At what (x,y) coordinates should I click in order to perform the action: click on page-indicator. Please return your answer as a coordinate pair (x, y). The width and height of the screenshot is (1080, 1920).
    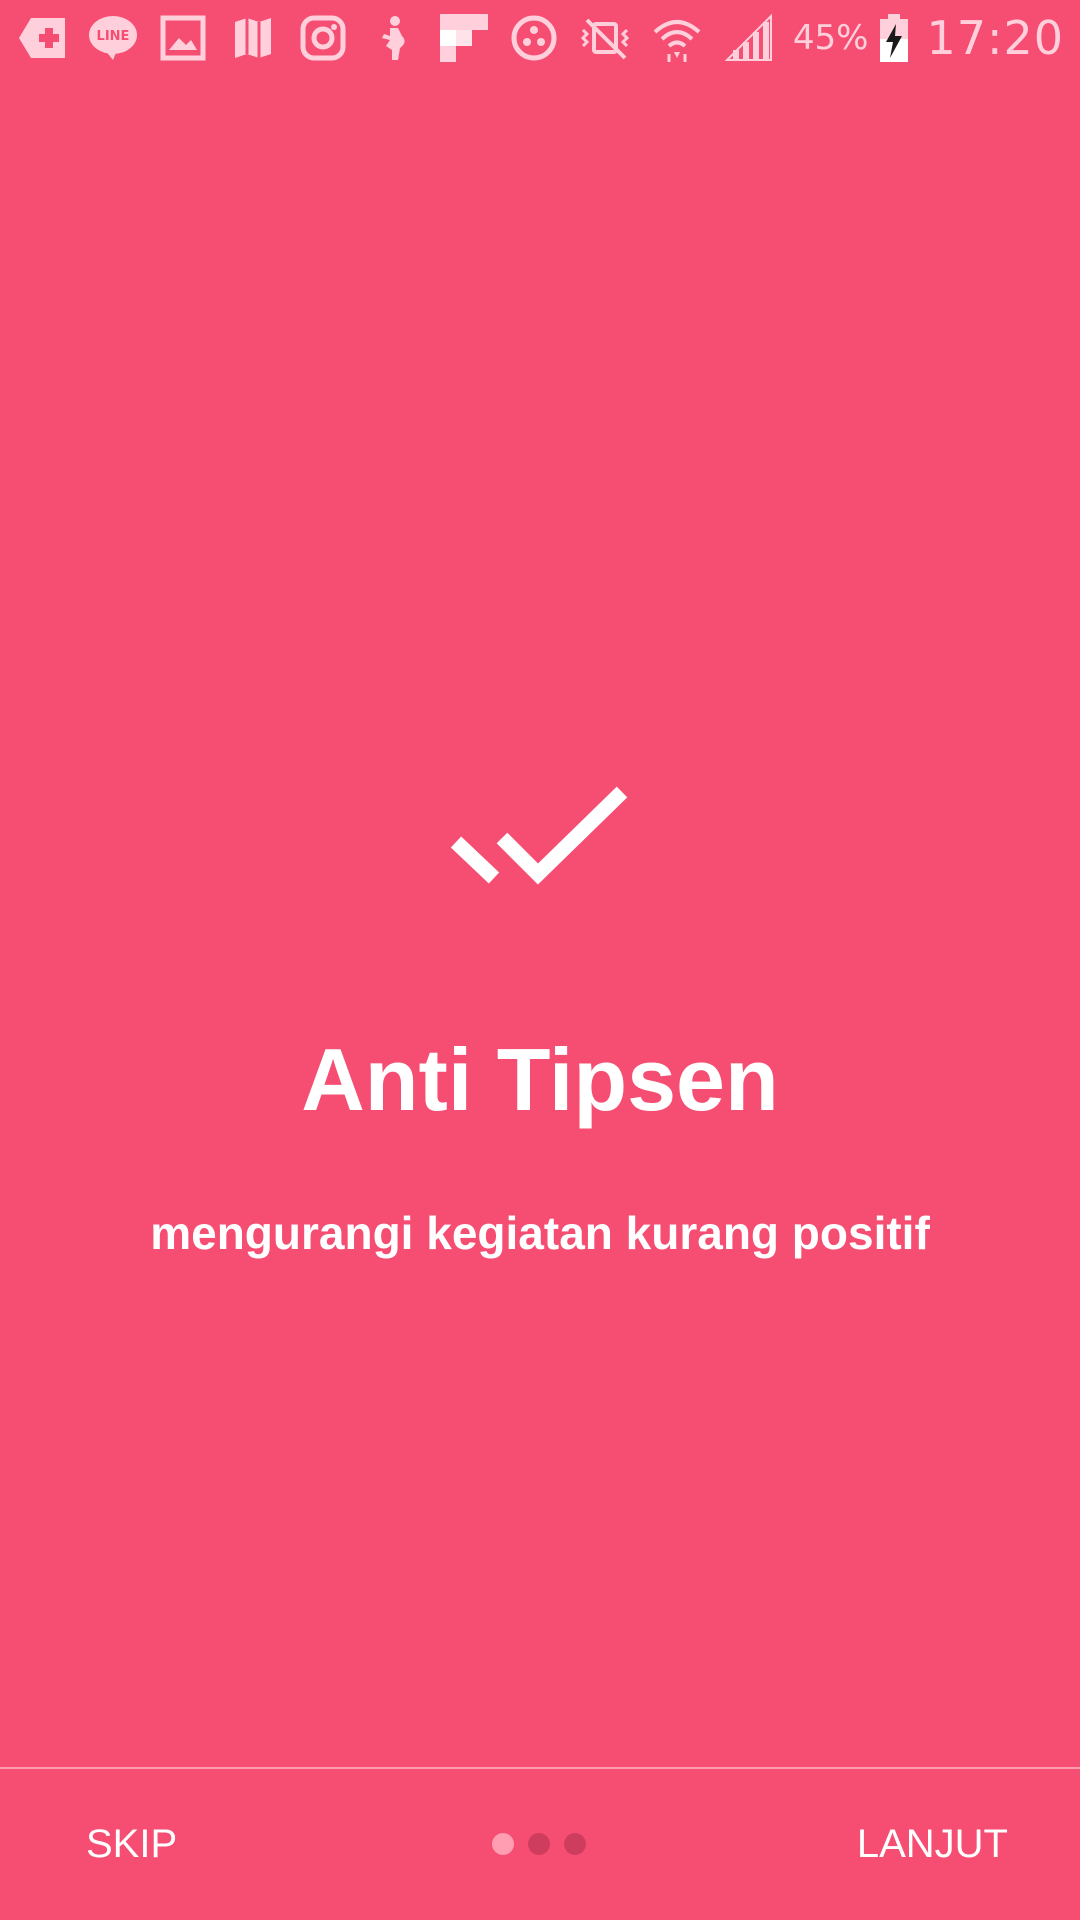
    Looking at the image, I should click on (546, 1844).